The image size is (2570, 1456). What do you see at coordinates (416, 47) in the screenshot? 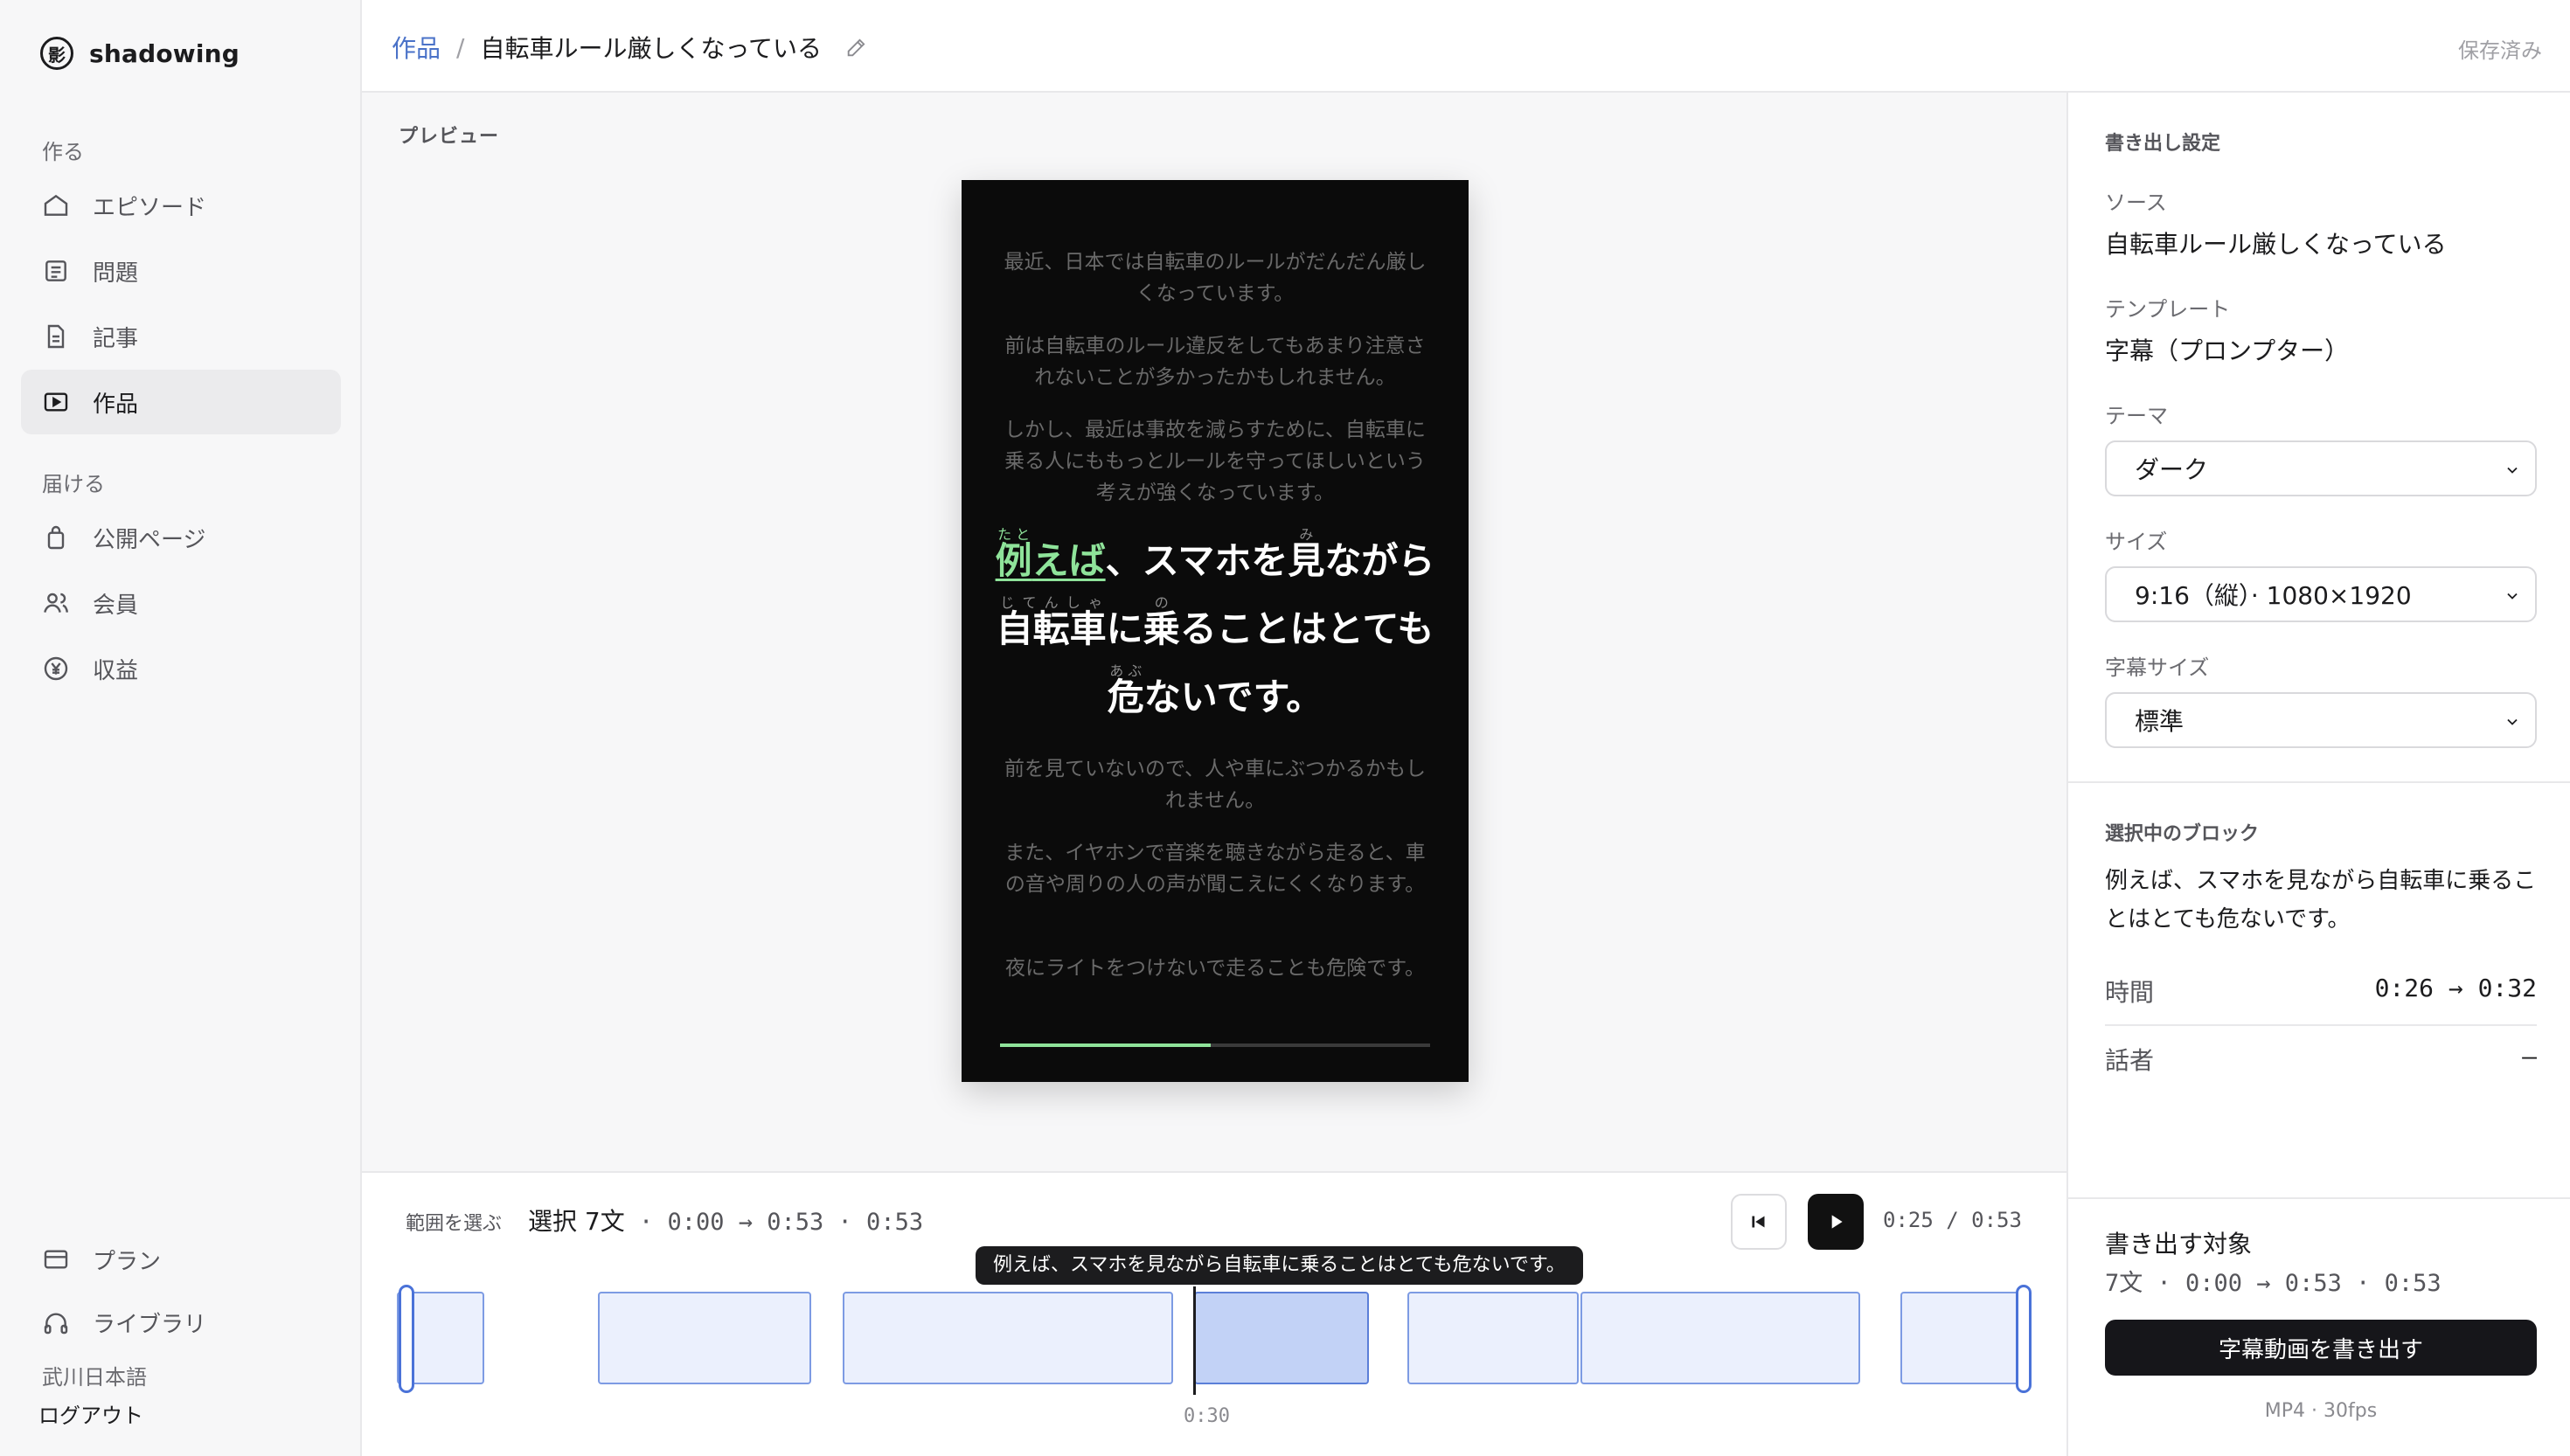
I see `breadcrumb-link-works: 作品` at bounding box center [416, 47].